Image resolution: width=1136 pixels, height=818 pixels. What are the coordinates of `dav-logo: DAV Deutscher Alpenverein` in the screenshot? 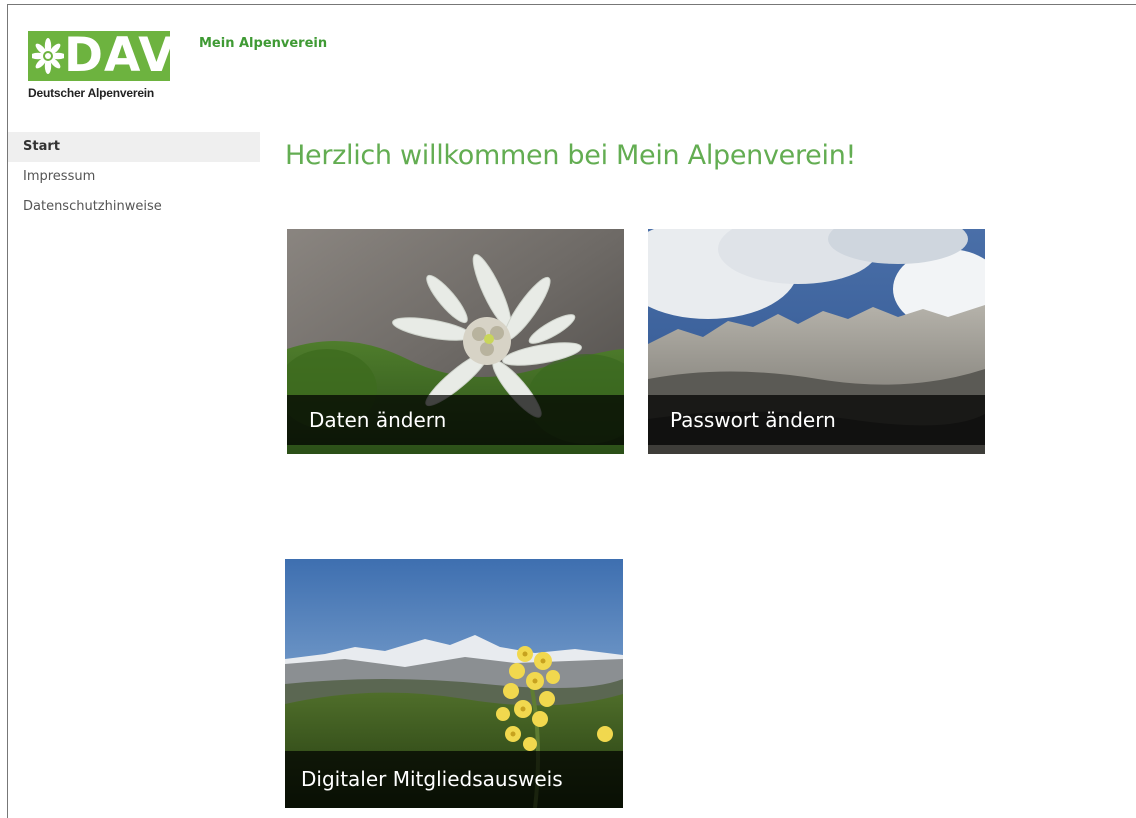 It's located at (101, 64).